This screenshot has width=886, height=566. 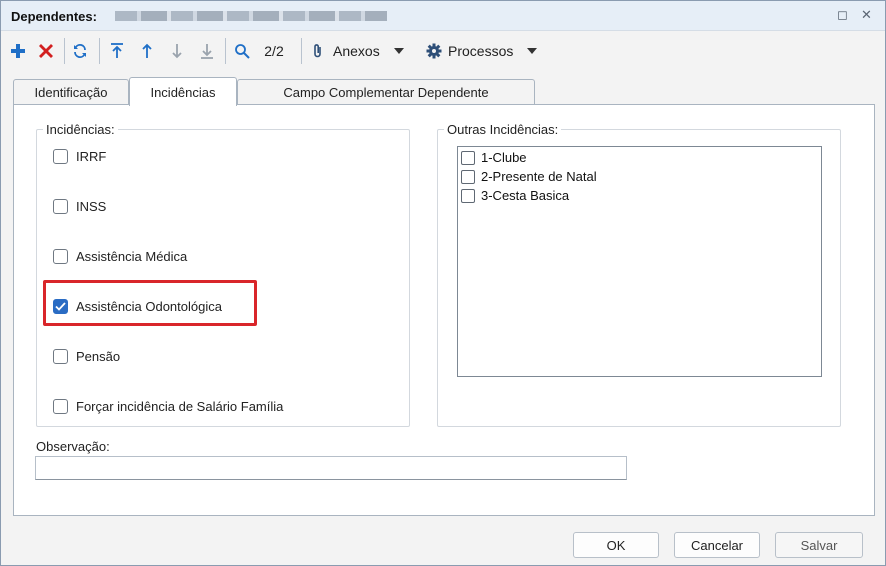 I want to click on save-button: Salvar, so click(x=819, y=545).